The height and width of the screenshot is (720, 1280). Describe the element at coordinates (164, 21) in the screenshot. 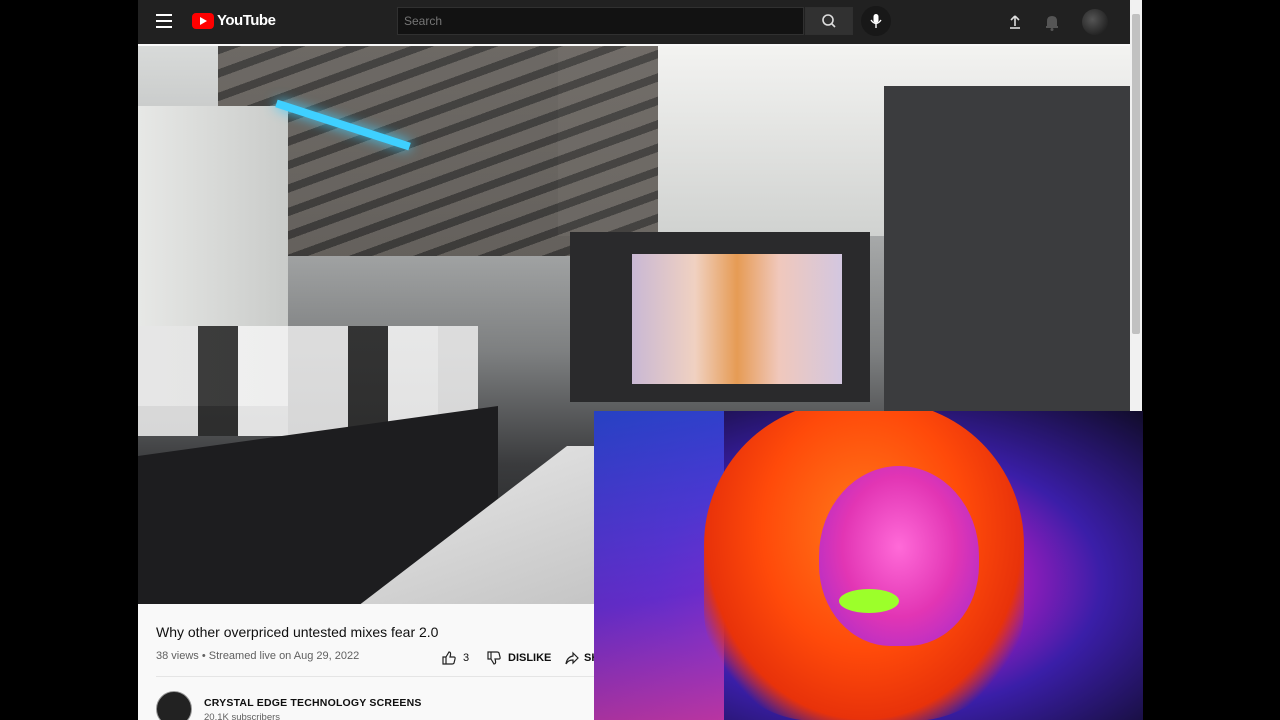

I see `menu-icon` at that location.